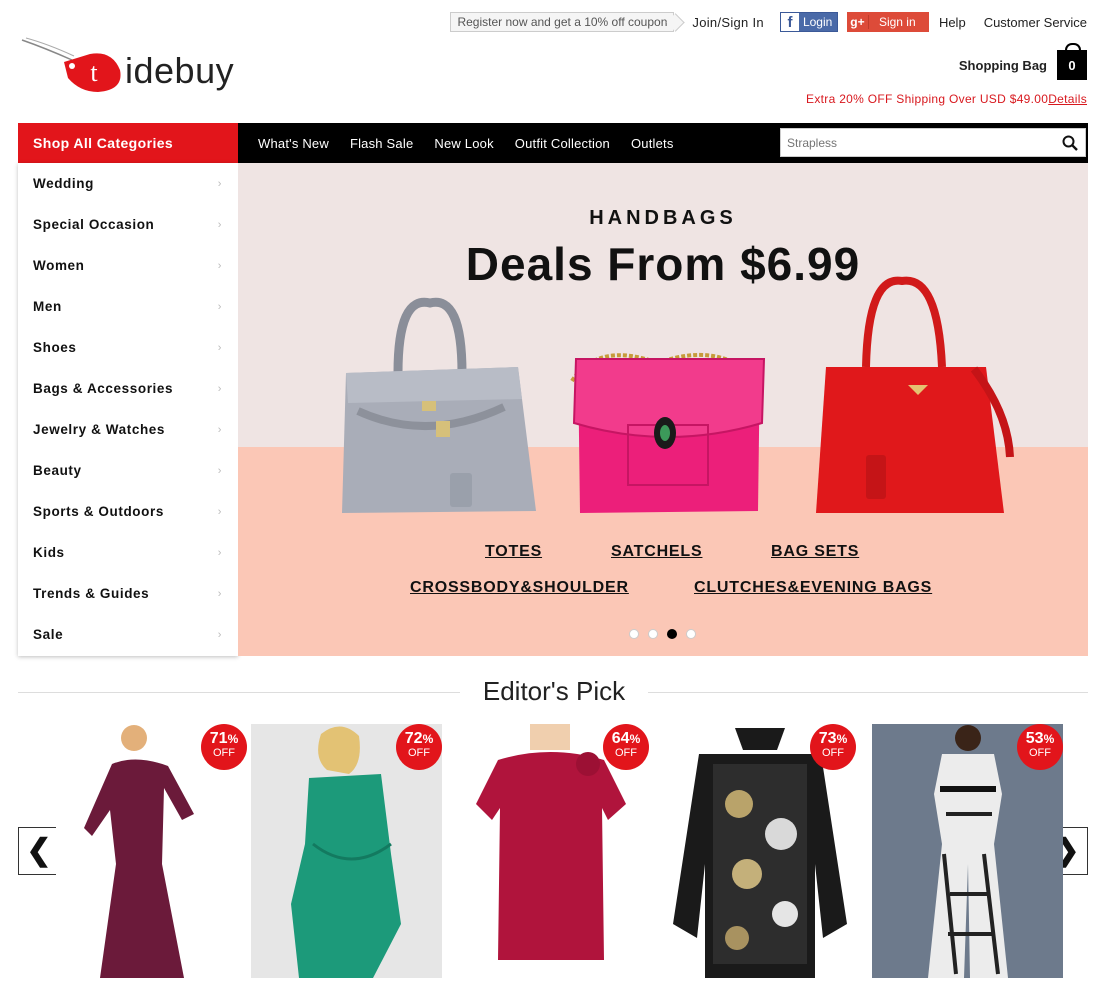 This screenshot has height=994, width=1105. What do you see at coordinates (626, 738) in the screenshot?
I see `discount-percent: 64%` at bounding box center [626, 738].